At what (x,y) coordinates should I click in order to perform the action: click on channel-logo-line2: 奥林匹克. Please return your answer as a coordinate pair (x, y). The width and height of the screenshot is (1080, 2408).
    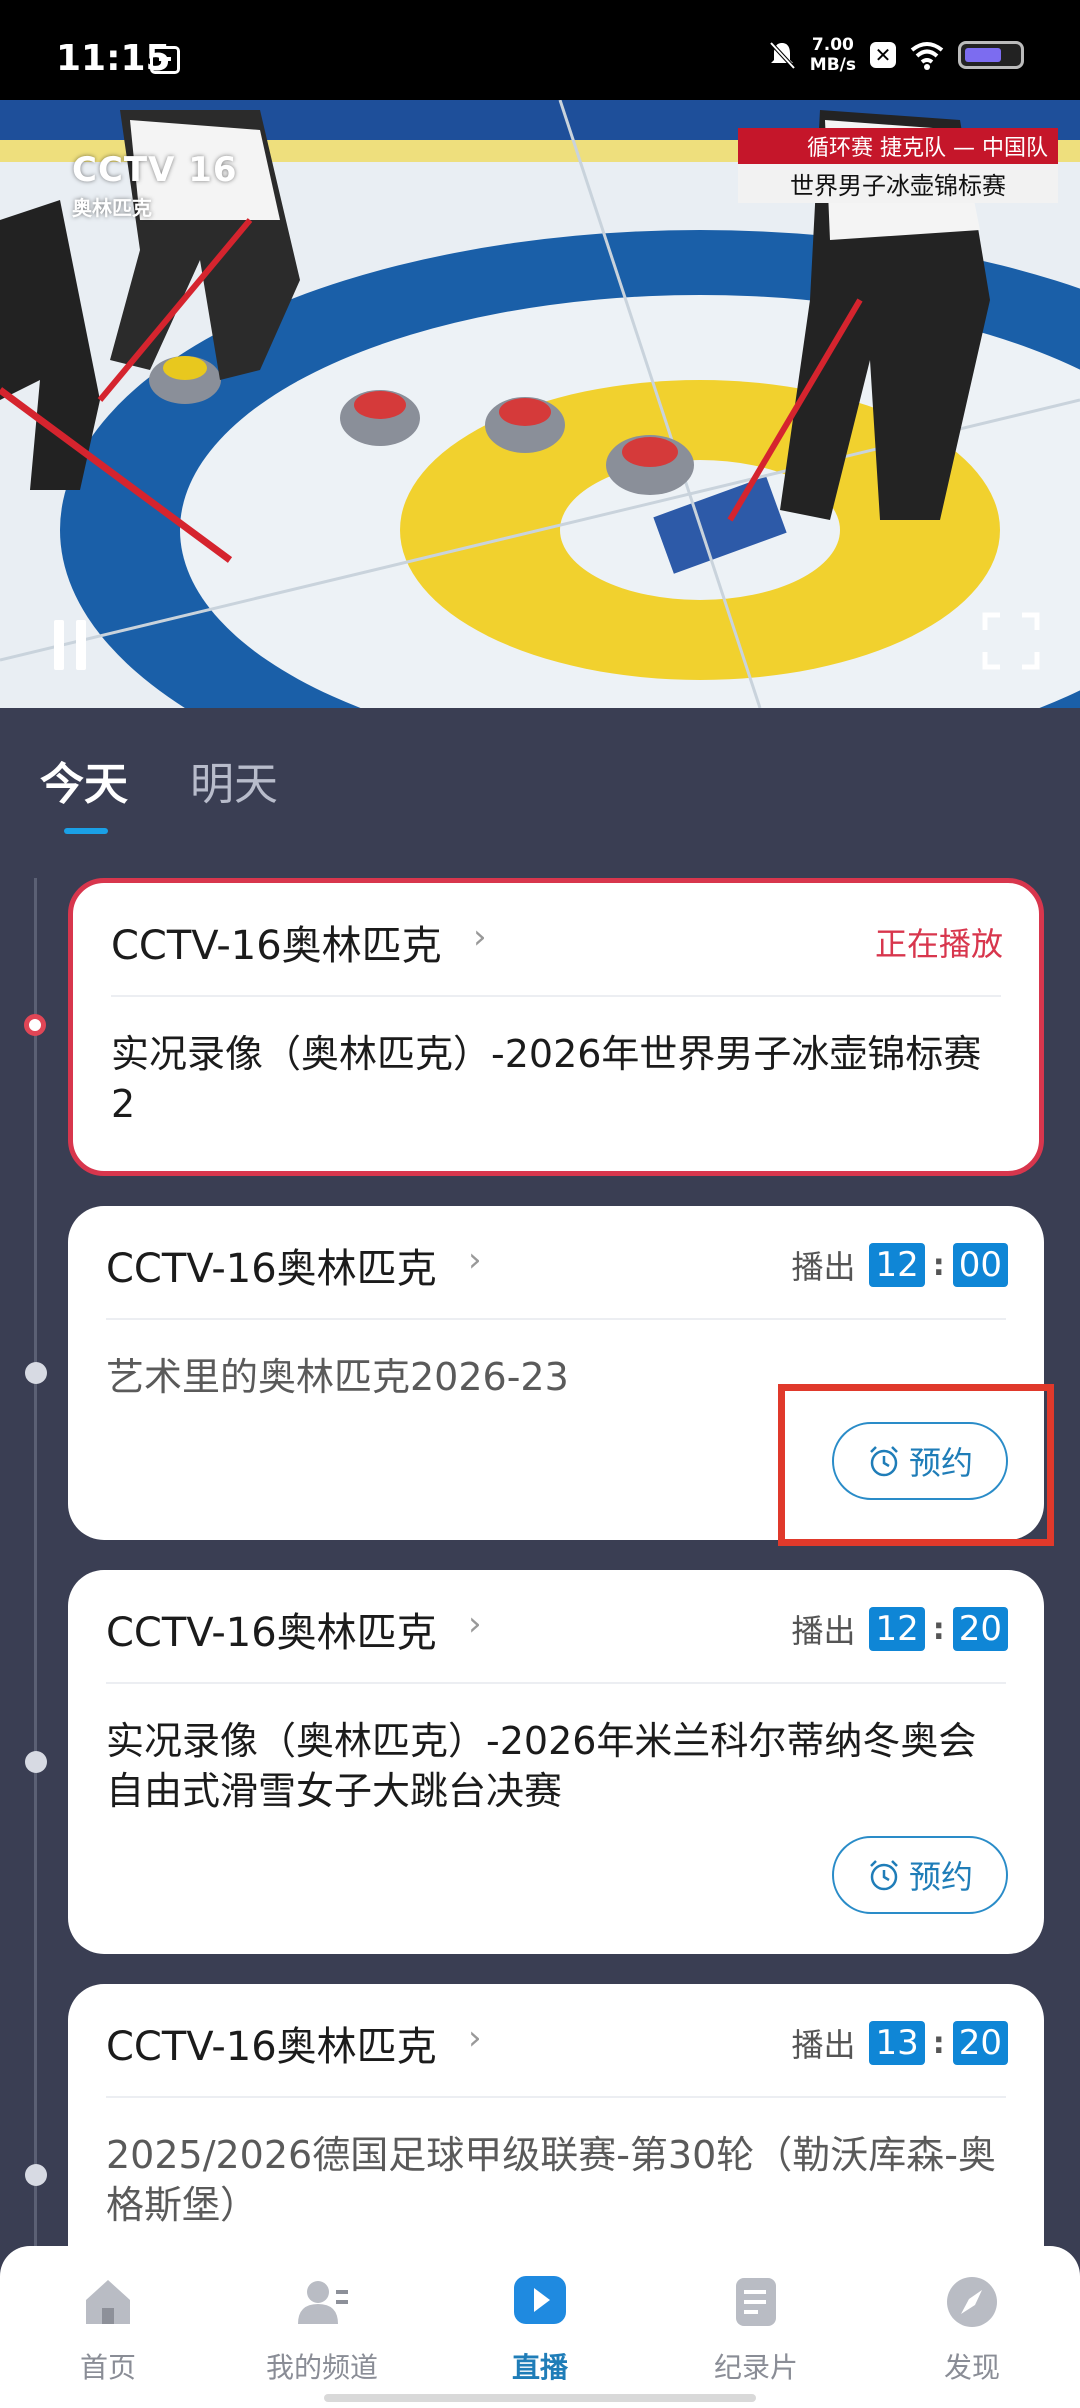
    Looking at the image, I should click on (112, 208).